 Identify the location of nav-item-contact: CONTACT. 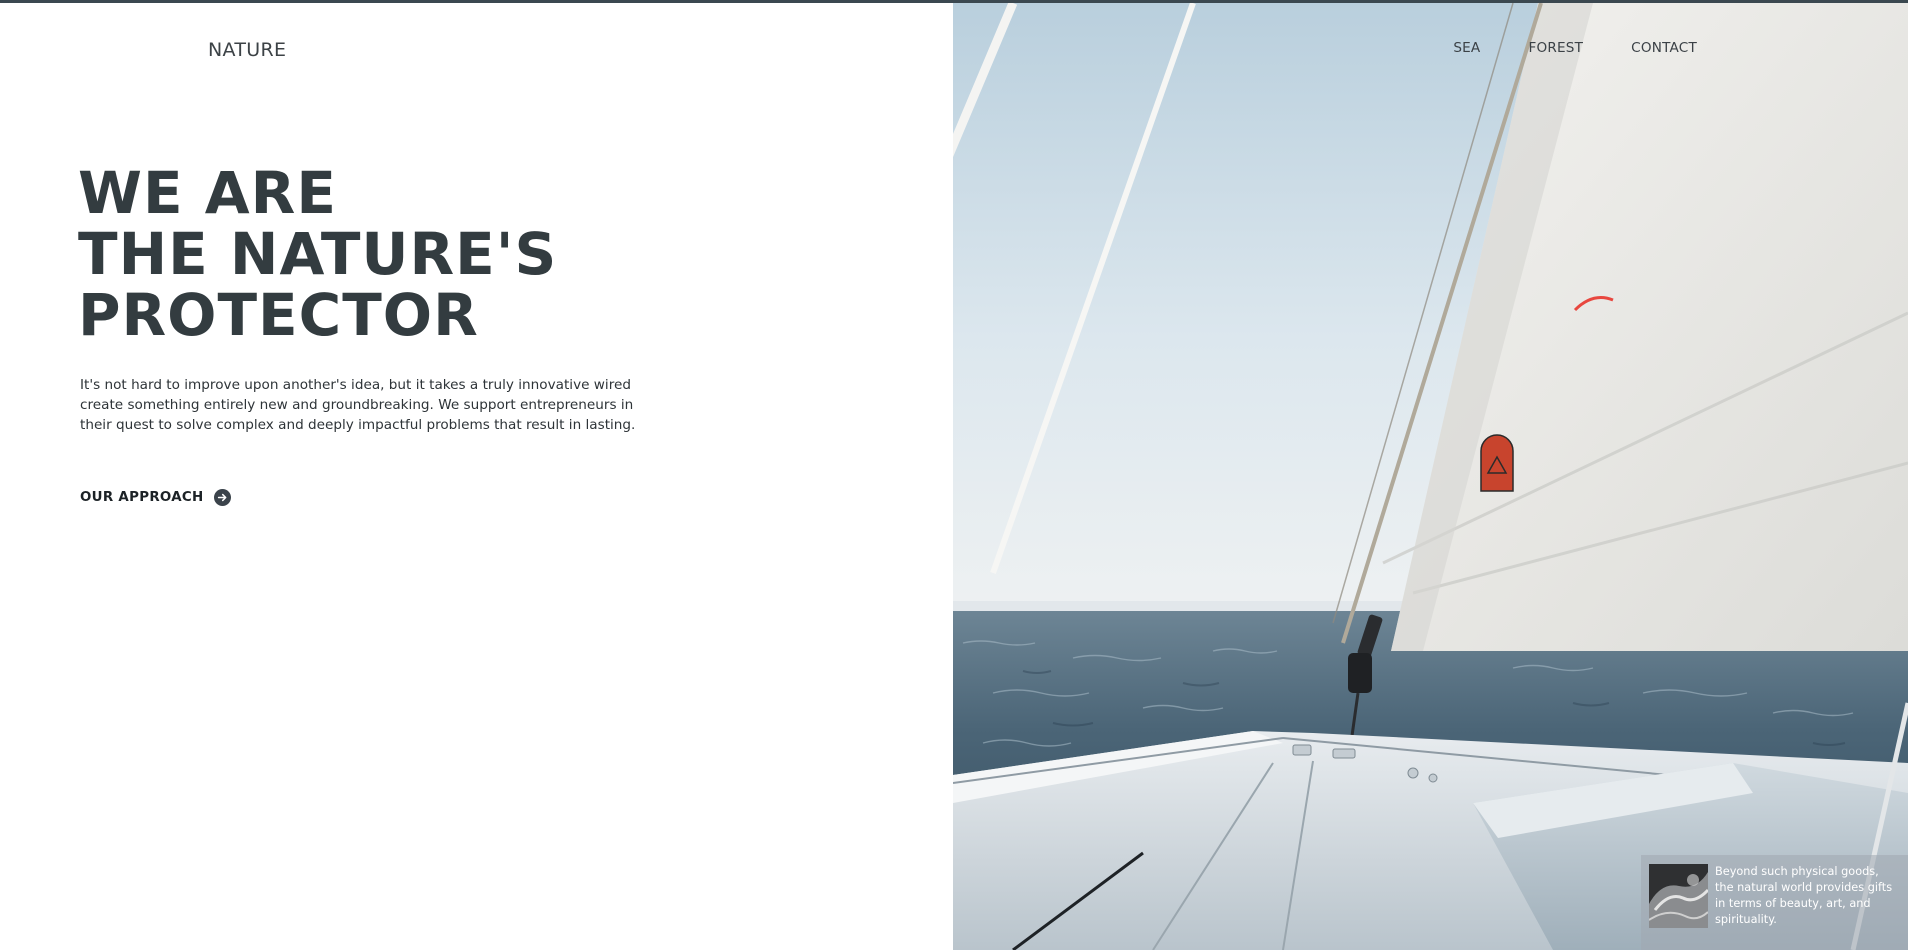
(1664, 48).